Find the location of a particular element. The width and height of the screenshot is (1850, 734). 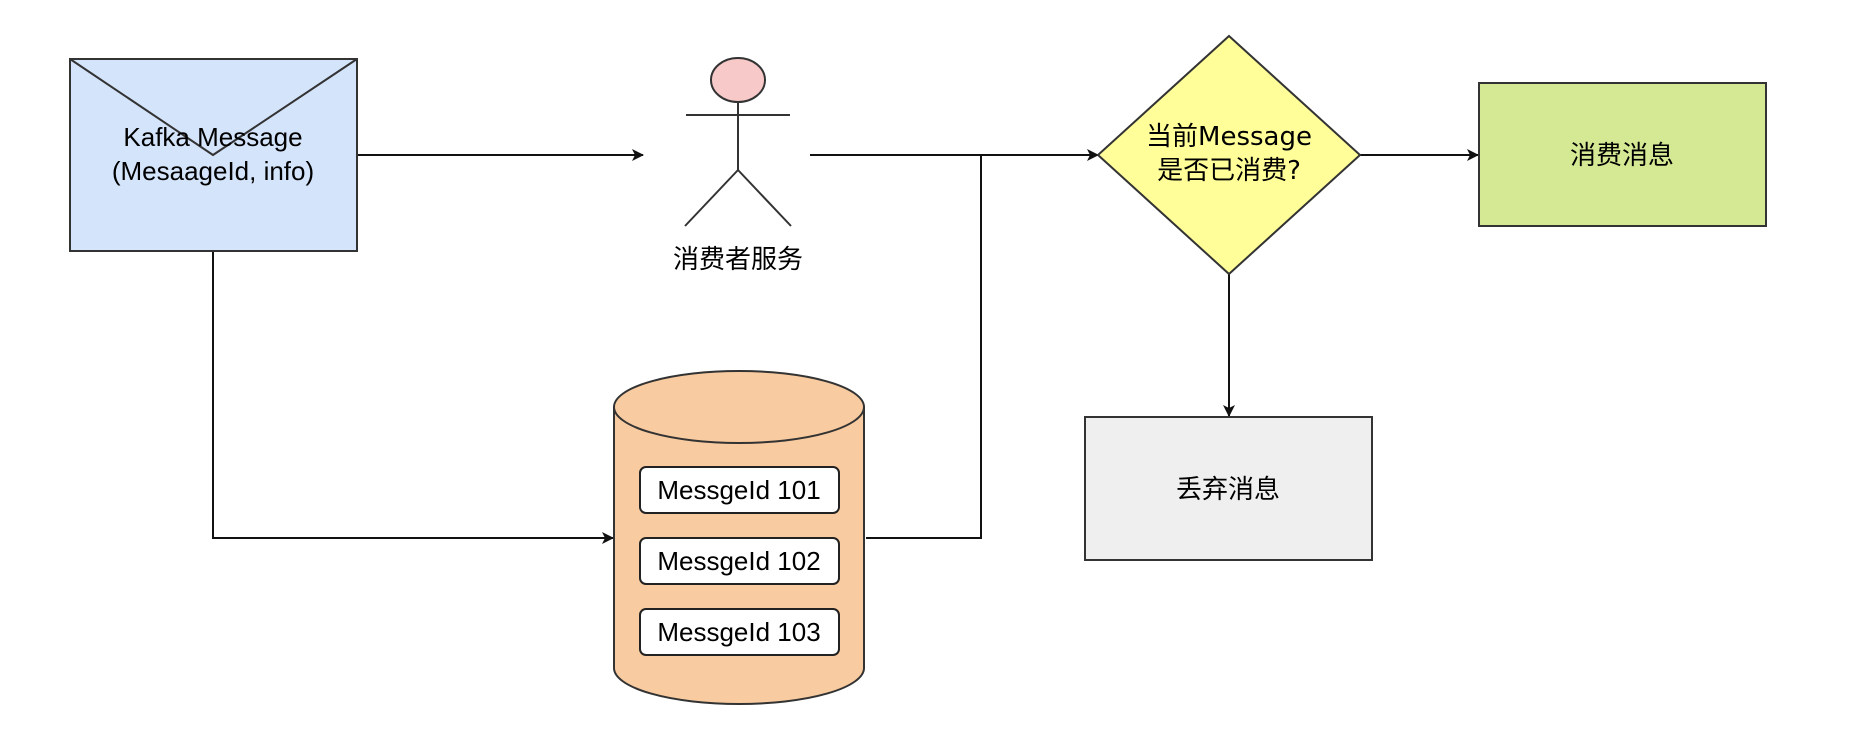

consume-message-label: 消费消息 is located at coordinates (1622, 156).